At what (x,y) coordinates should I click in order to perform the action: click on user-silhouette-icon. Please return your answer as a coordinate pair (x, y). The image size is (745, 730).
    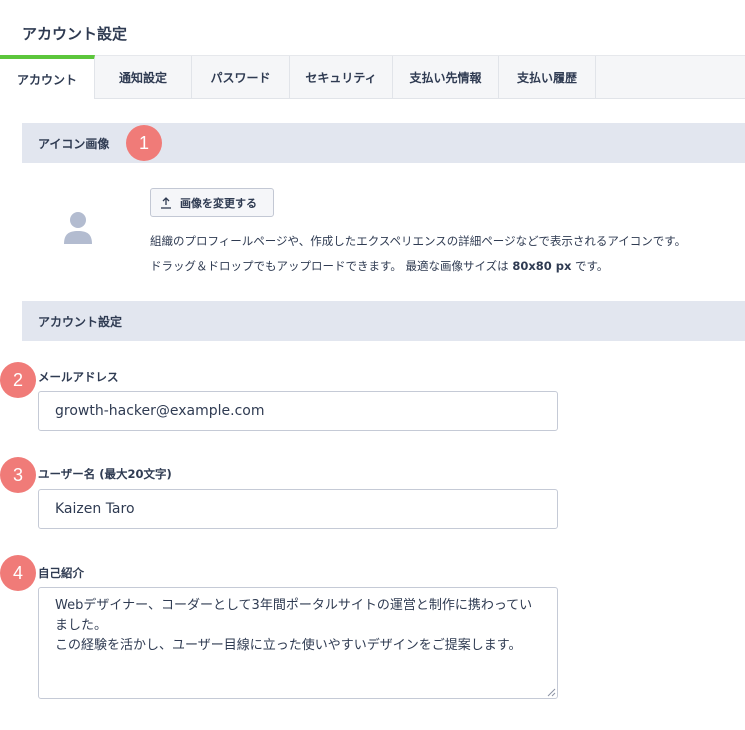
    Looking at the image, I should click on (78, 228).